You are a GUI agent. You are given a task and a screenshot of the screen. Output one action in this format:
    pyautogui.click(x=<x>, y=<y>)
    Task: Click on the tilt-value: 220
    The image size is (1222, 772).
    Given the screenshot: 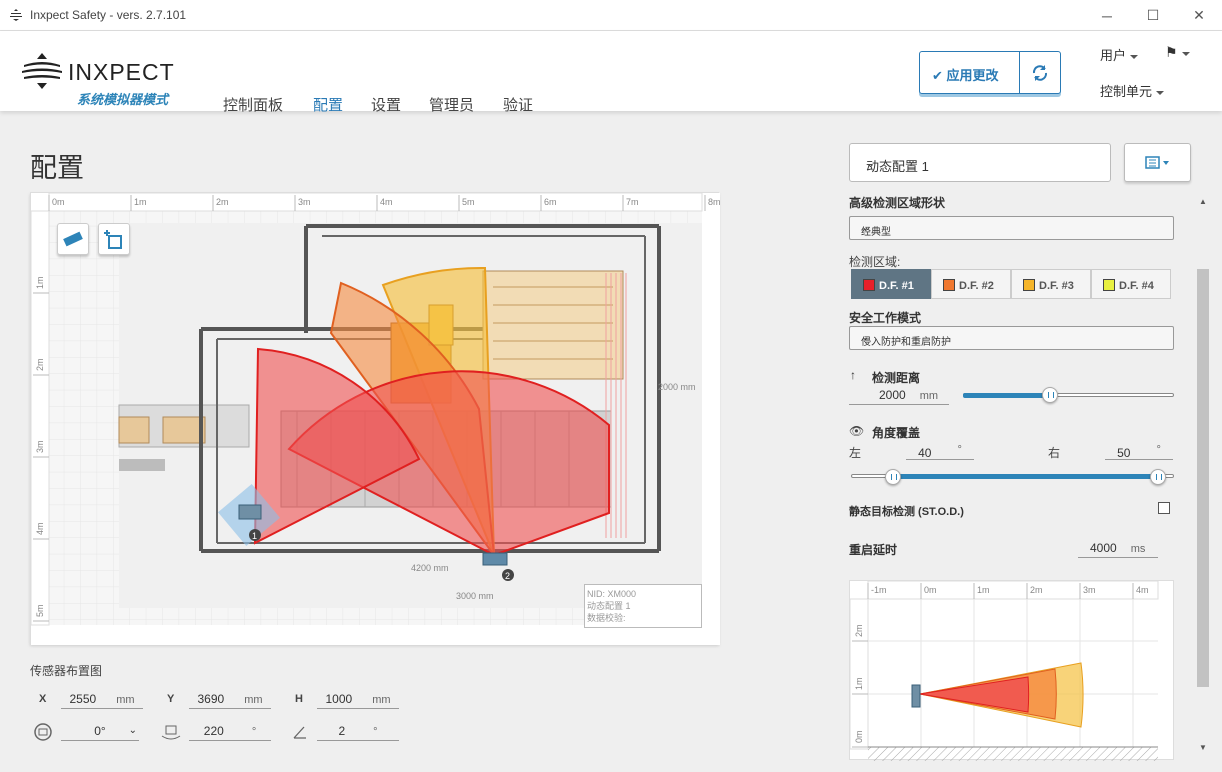 What is the action you would take?
    pyautogui.click(x=213, y=731)
    